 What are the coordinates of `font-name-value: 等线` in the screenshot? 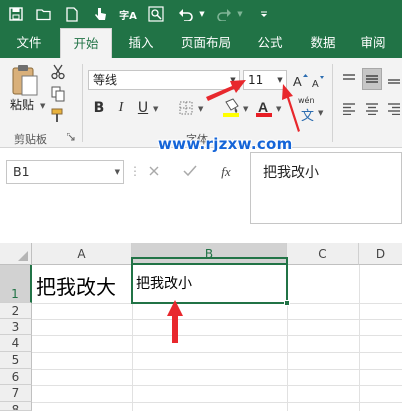 It's located at (105, 80).